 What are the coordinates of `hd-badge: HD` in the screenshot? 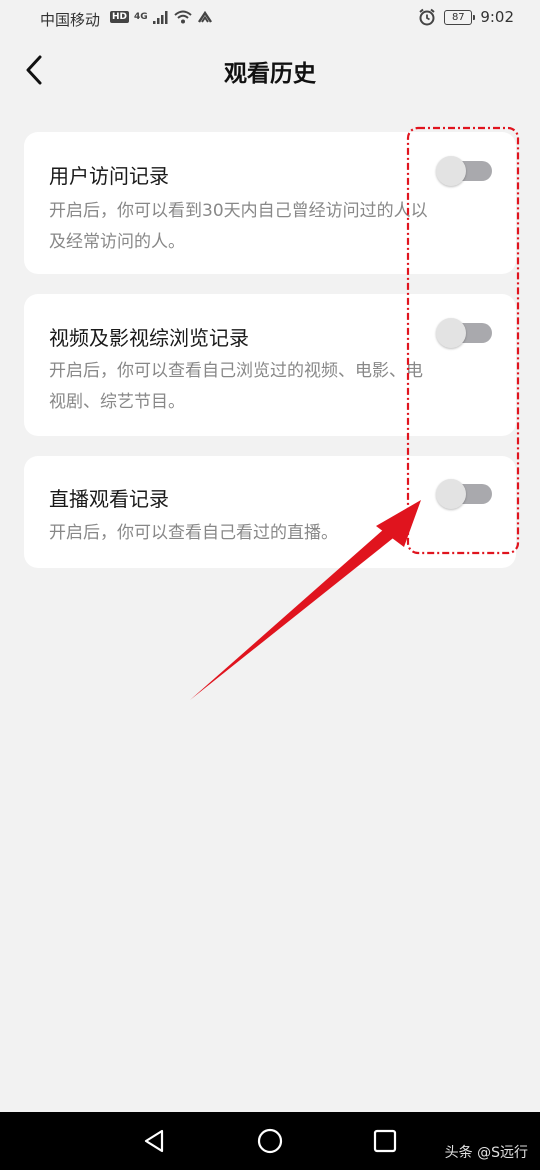 It's located at (120, 17).